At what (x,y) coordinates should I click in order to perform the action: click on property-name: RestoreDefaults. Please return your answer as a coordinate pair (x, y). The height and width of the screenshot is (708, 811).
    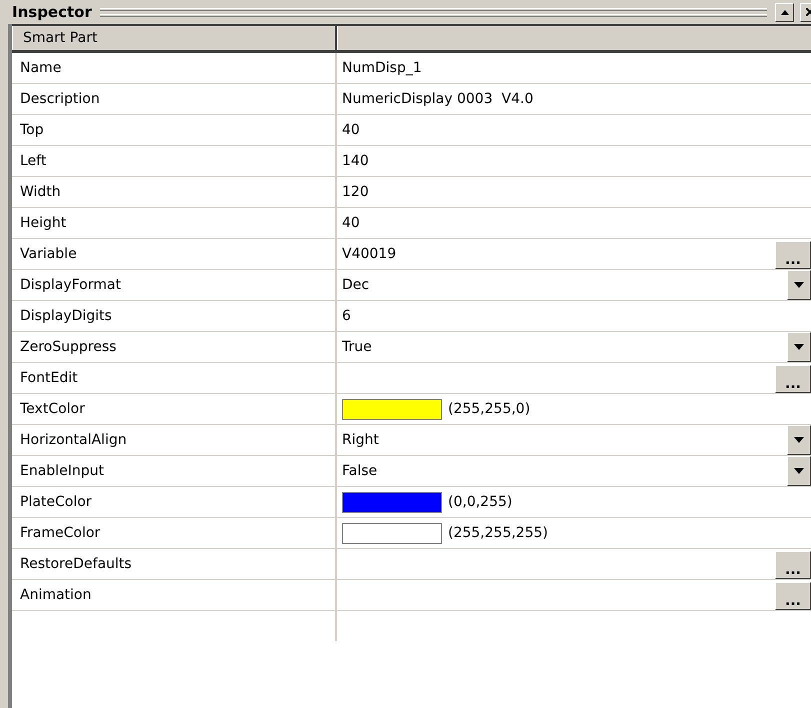
    Looking at the image, I should click on (174, 564).